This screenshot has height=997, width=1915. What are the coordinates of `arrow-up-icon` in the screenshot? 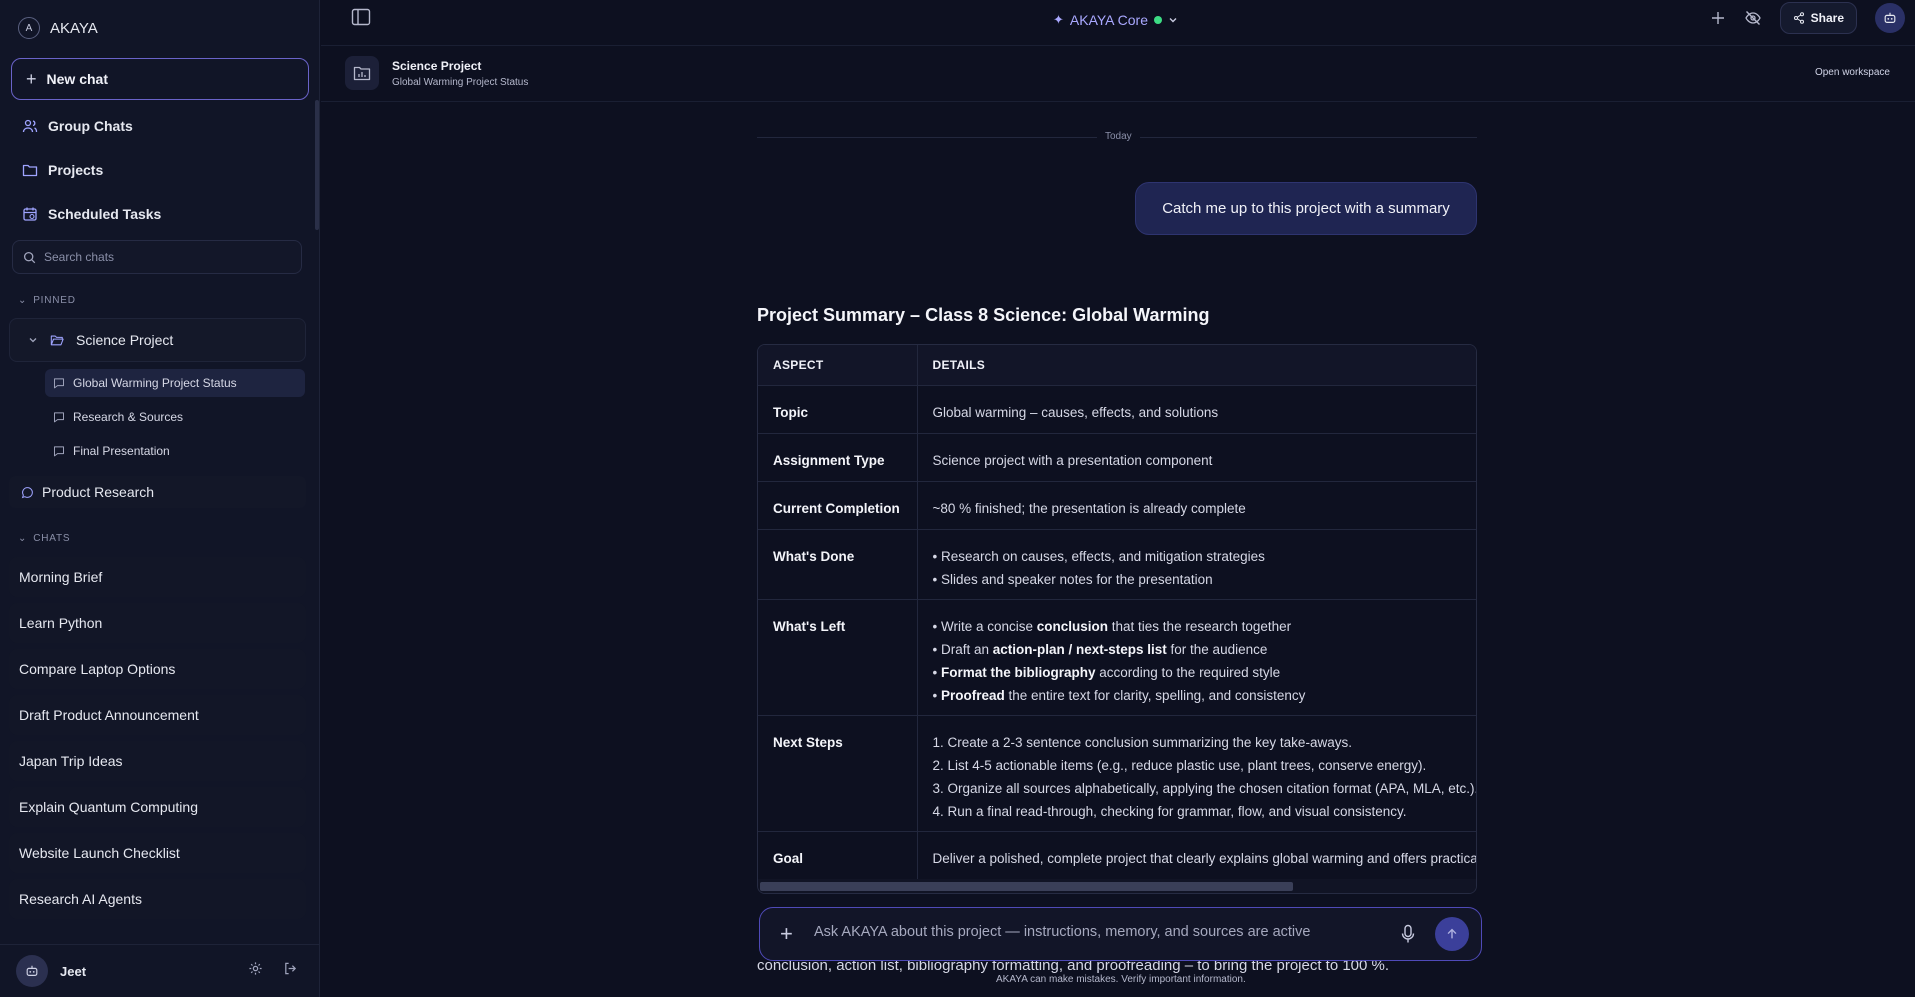 It's located at (1452, 933).